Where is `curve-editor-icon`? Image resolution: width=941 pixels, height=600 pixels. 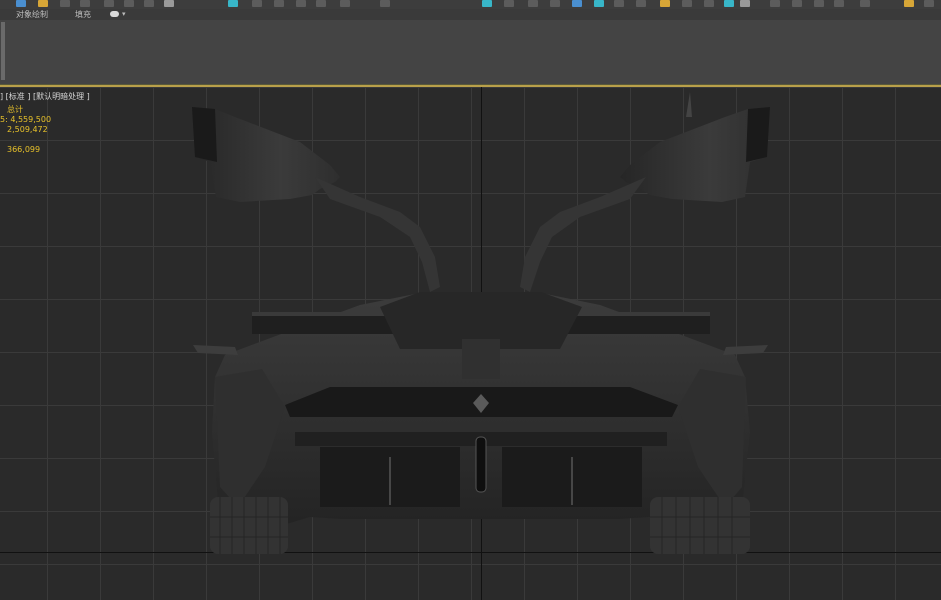
curve-editor-icon is located at coordinates (487, 3).